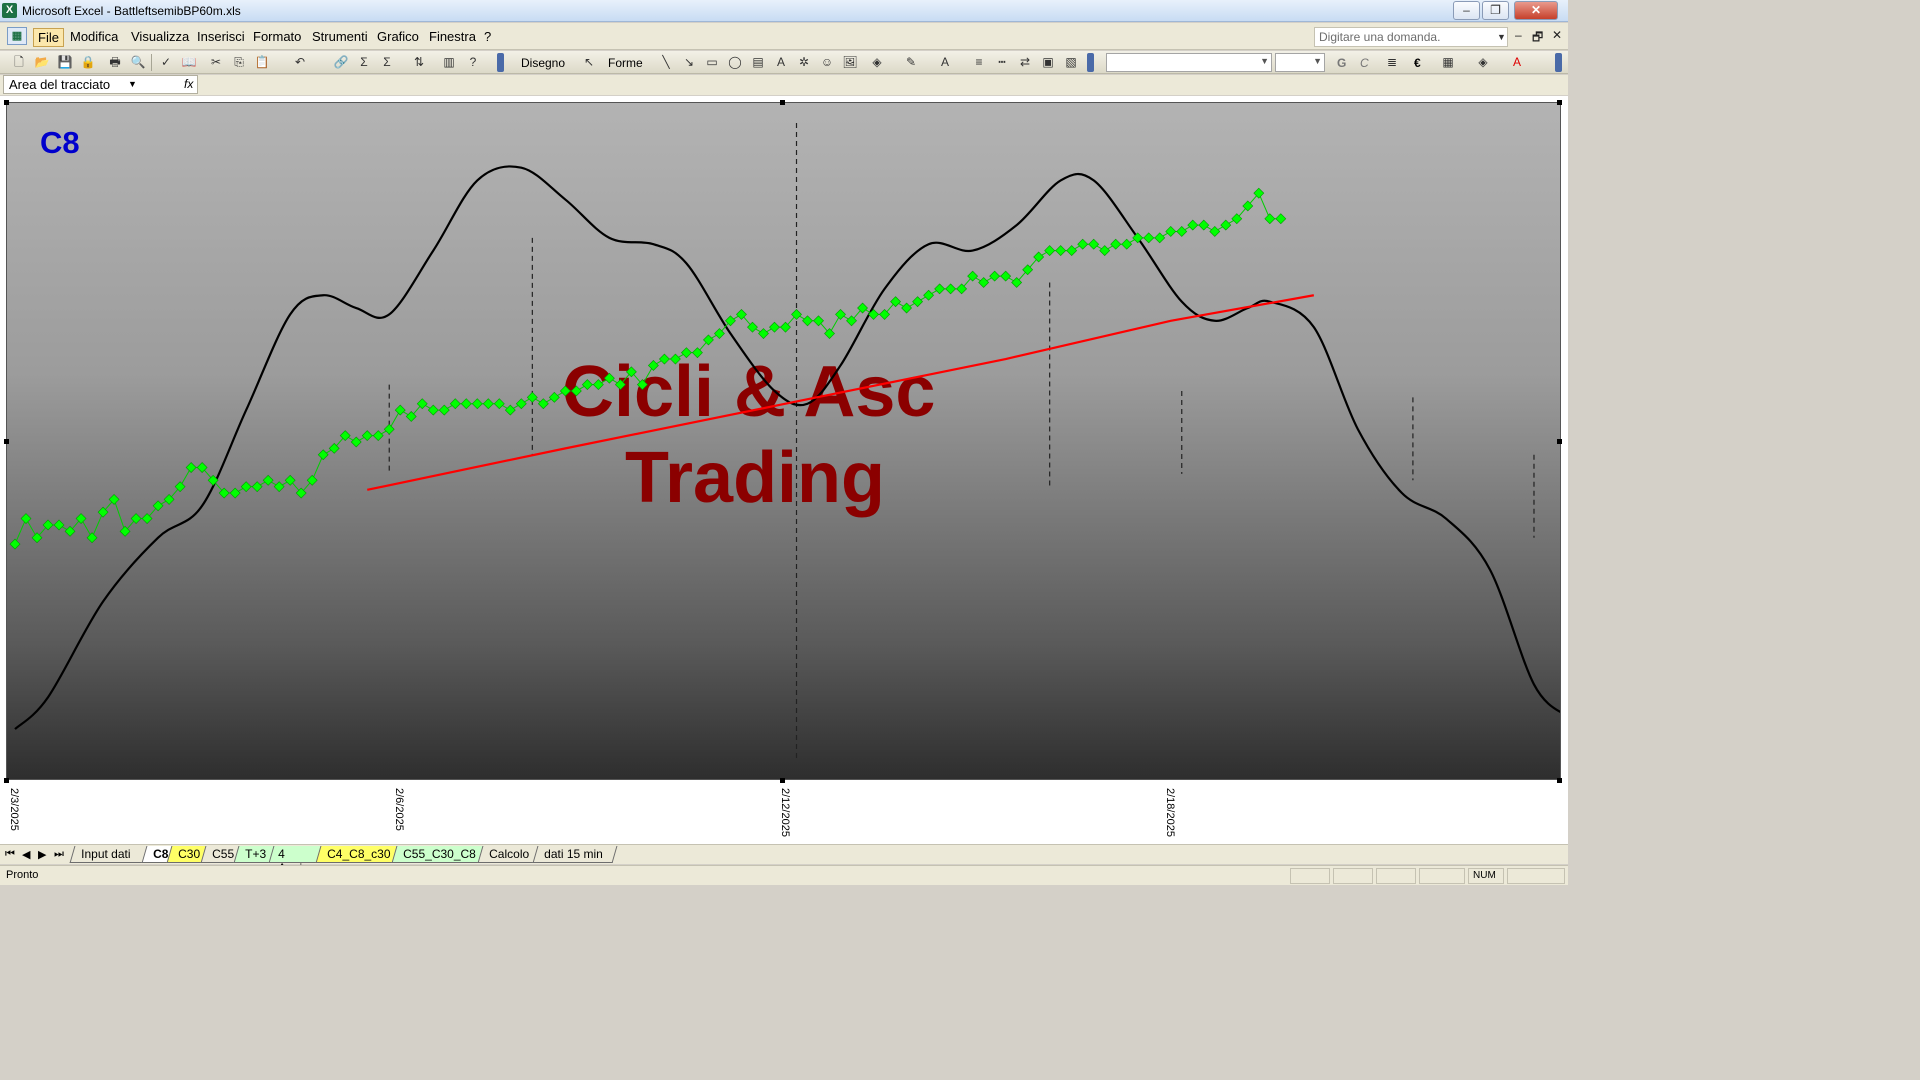 The height and width of the screenshot is (1080, 1920). Describe the element at coordinates (449, 62) in the screenshot. I see `chart-wizard-icon: ▥` at that location.